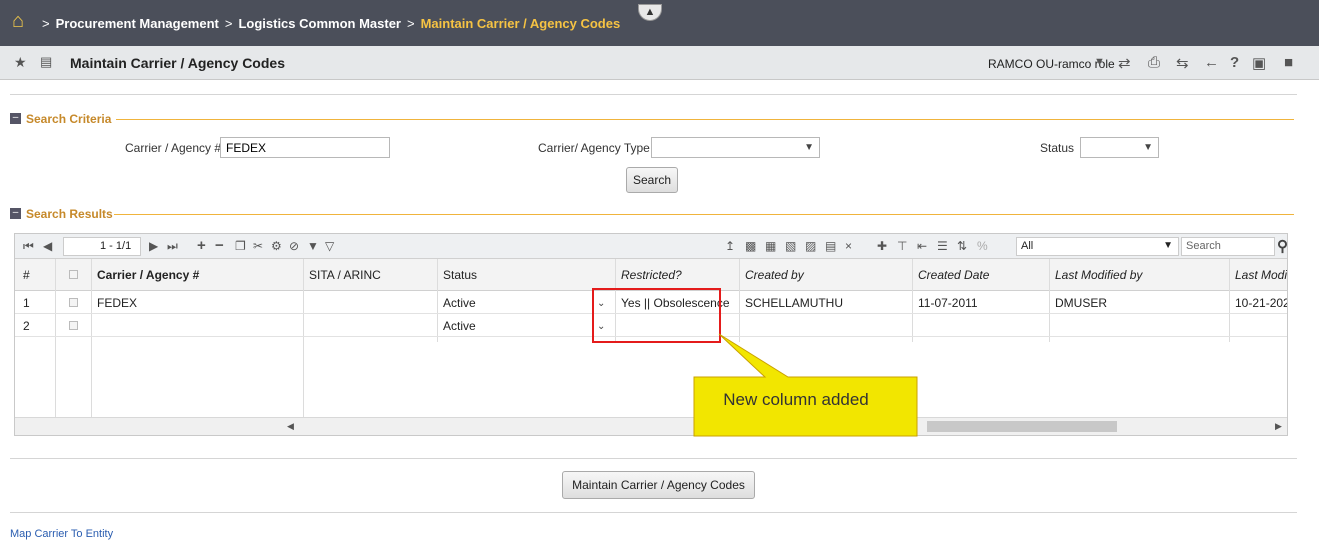 The image size is (1319, 560). Describe the element at coordinates (61, 534) in the screenshot. I see `map-carrier-link: Map Carrier To Entity` at that location.